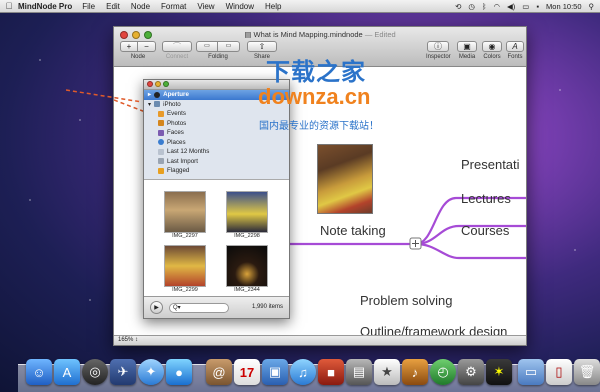 The image size is (600, 392). Describe the element at coordinates (123, 372) in the screenshot. I see `mail-icon: ✈` at that location.